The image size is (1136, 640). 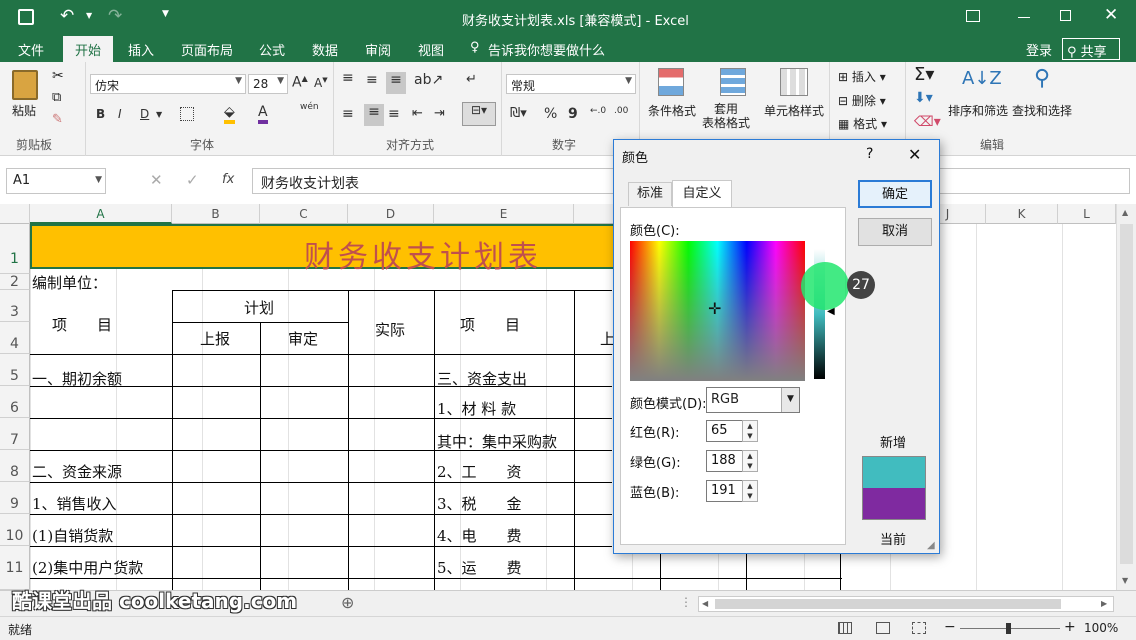 I want to click on row-header: 11, so click(x=15, y=568).